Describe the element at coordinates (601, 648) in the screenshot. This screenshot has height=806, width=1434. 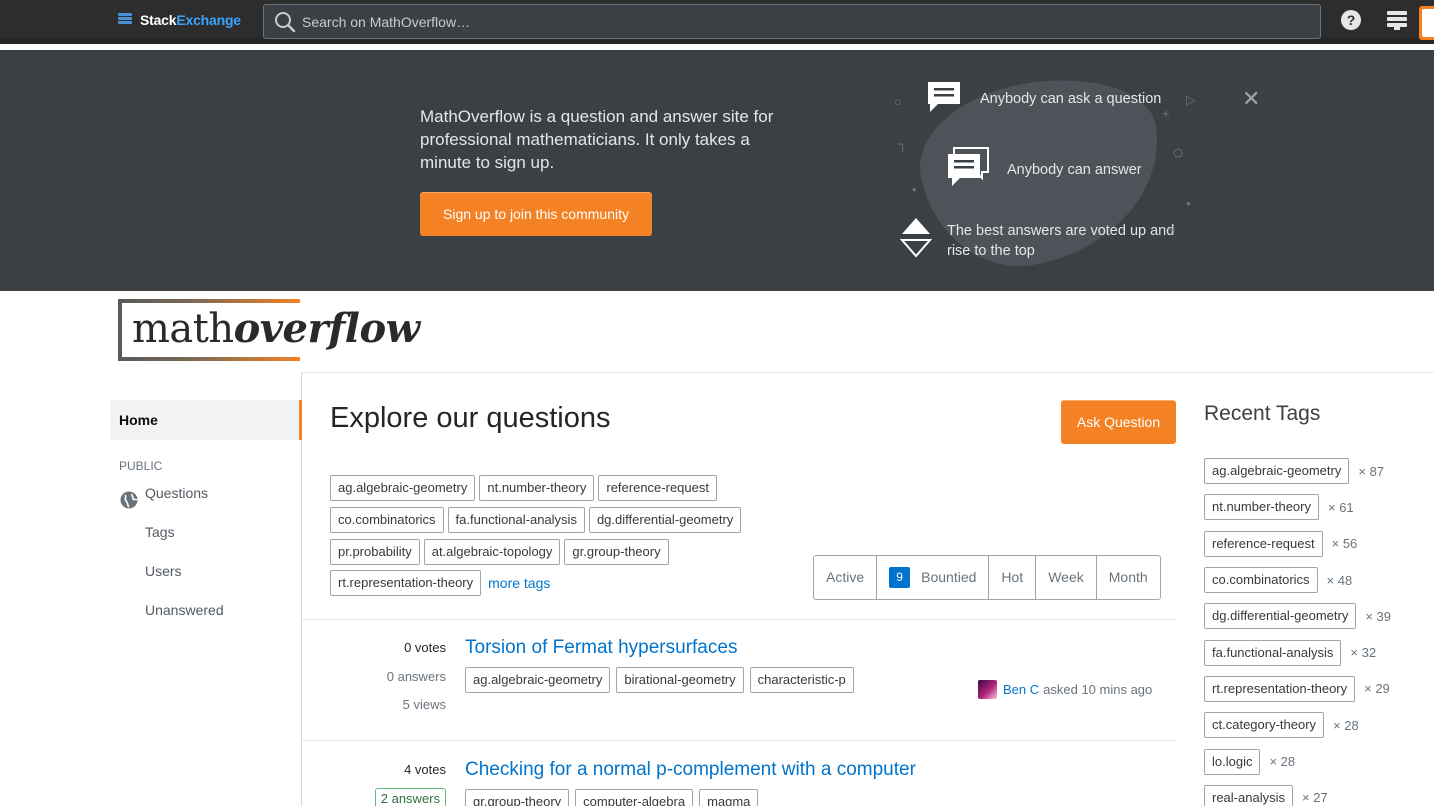
I see `question-title: Torsion of Fermat hypersurfaces` at that location.